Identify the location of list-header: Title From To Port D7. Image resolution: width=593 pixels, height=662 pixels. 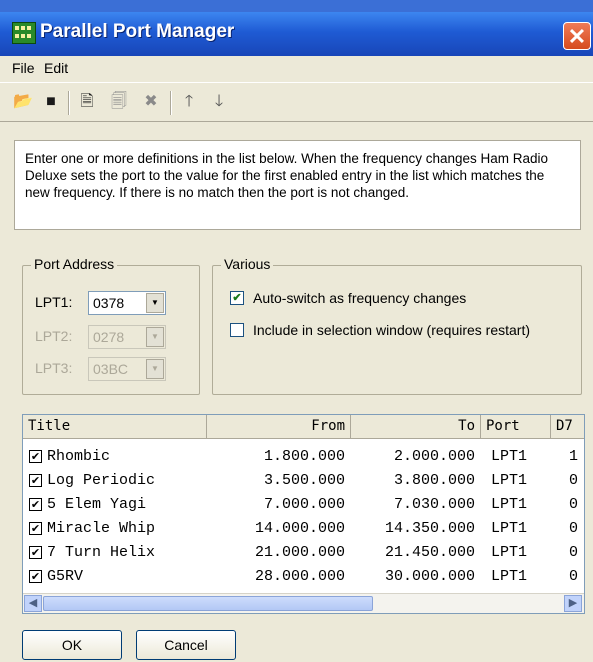
(303, 427).